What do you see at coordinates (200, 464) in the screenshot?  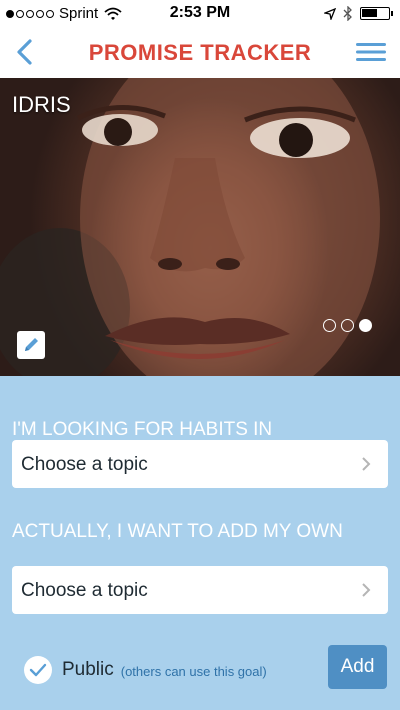 I see `topic-select-1: Choose a topic` at bounding box center [200, 464].